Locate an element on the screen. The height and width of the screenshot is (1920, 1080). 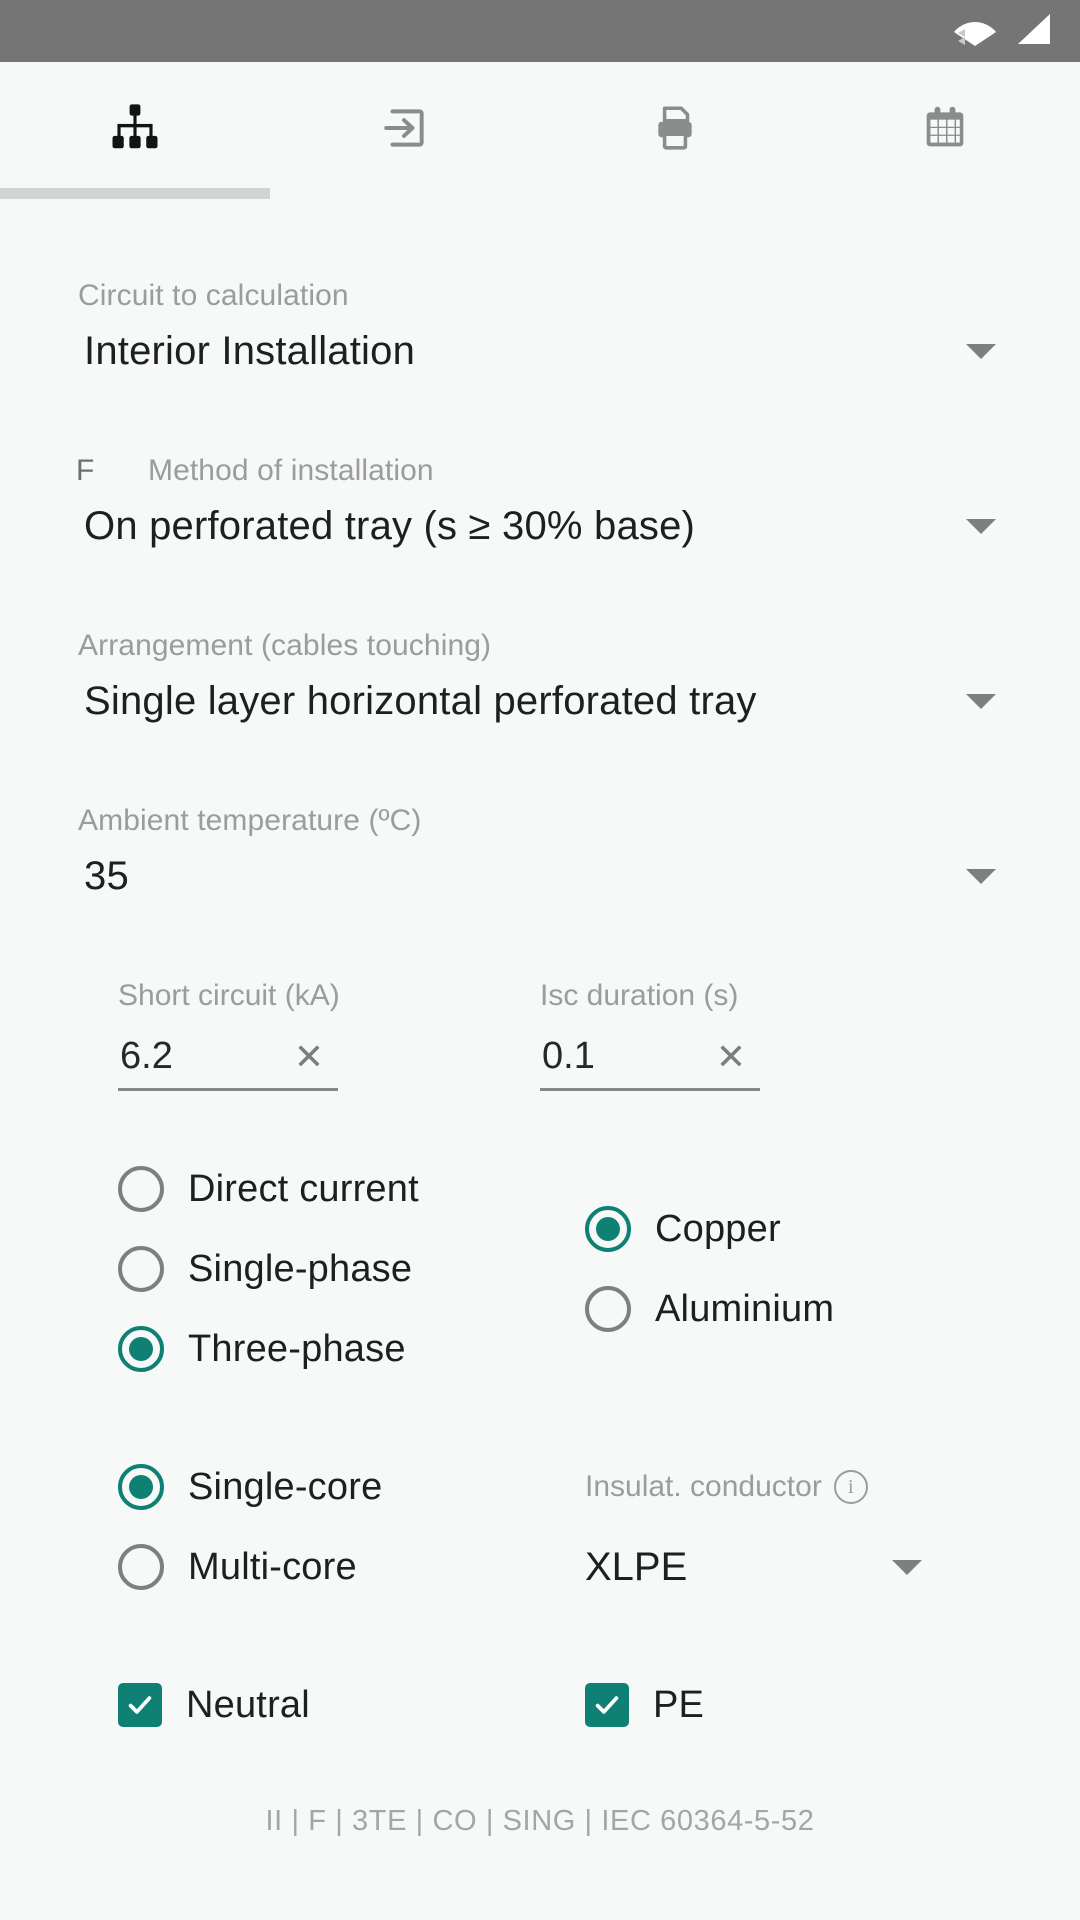
radio-three-phase: Three-phase is located at coordinates (306, 1349).